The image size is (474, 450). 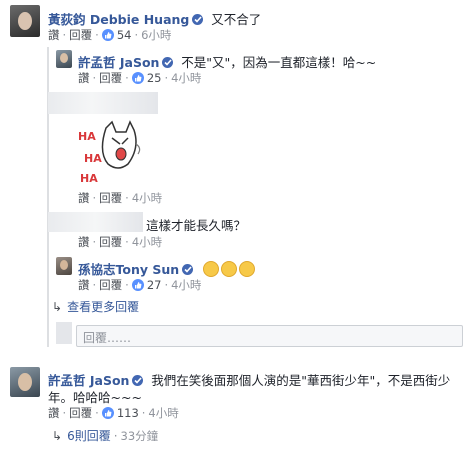 I want to click on like-count: 113, so click(x=120, y=413).